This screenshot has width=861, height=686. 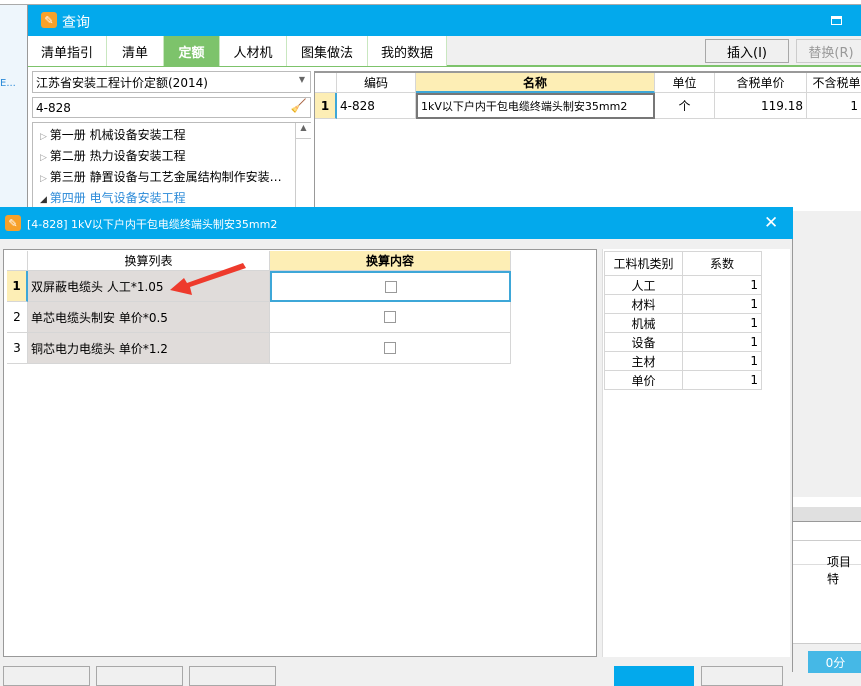 I want to click on coefficient-panel: 工料机类别 系数 人工 1 材料 1 机械 1 设备 1 主材 1 单价 1, so click(x=696, y=453).